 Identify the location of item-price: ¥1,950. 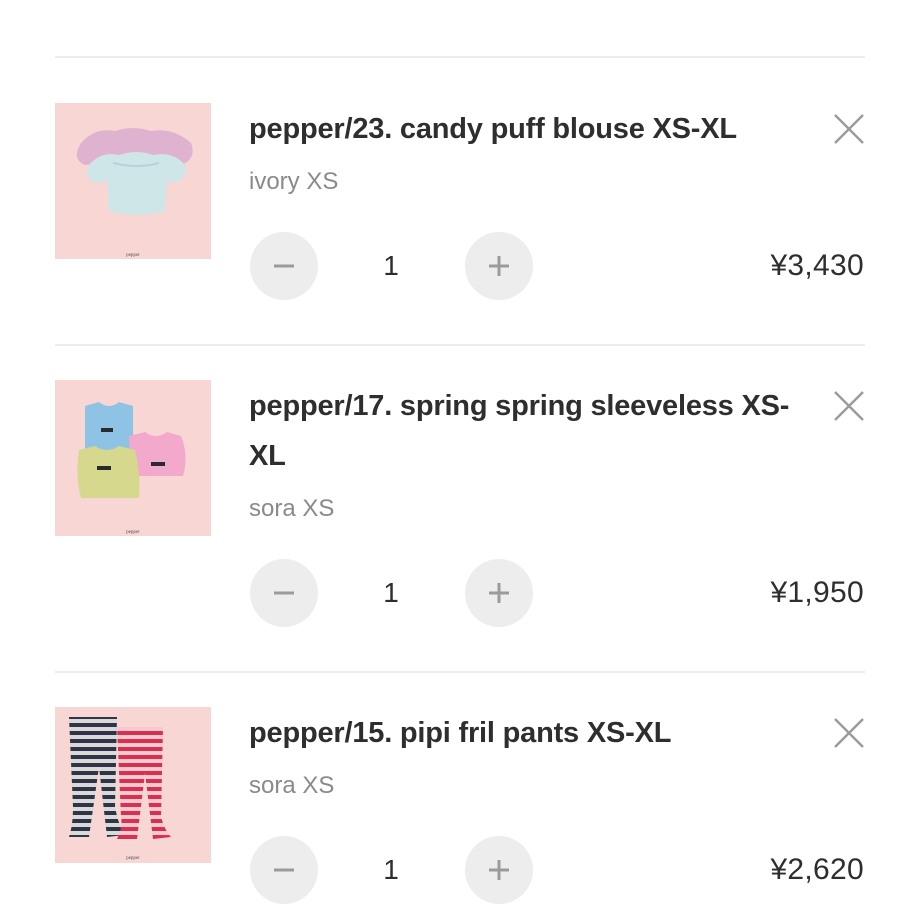
(817, 592).